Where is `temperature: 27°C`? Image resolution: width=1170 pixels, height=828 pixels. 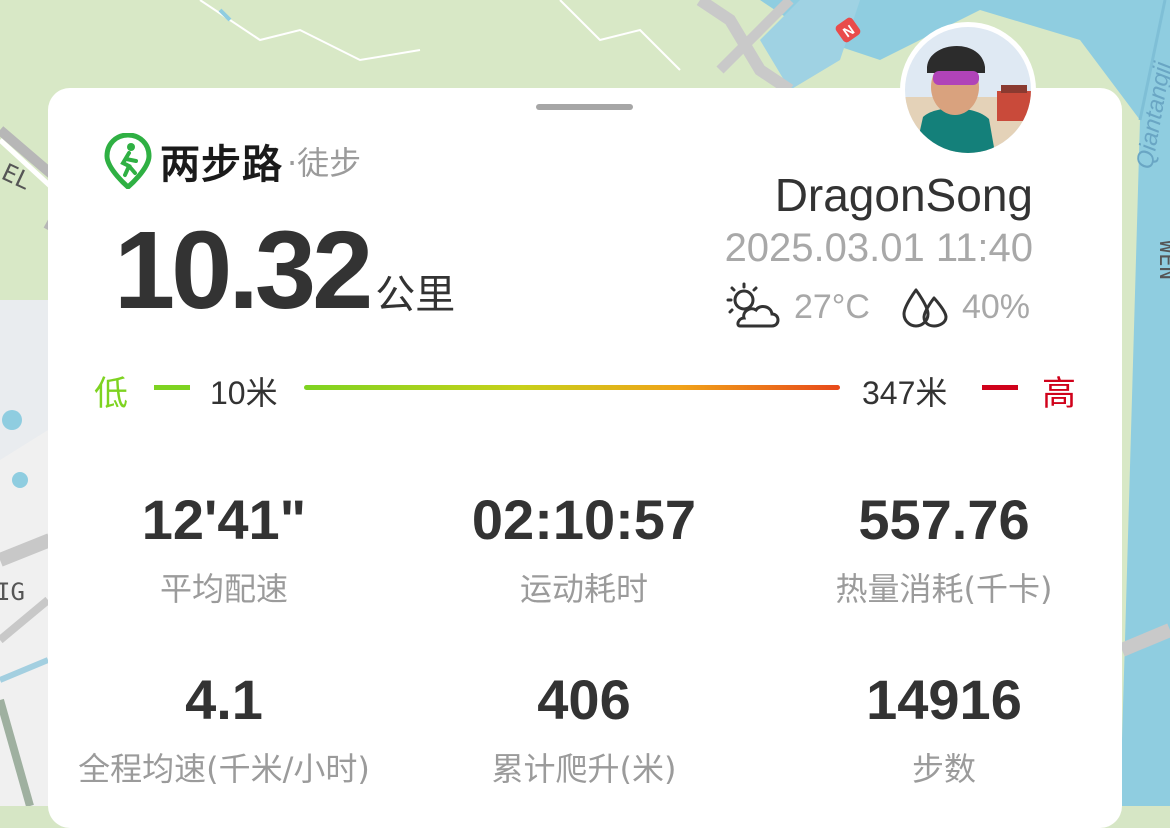 temperature: 27°C is located at coordinates (831, 306).